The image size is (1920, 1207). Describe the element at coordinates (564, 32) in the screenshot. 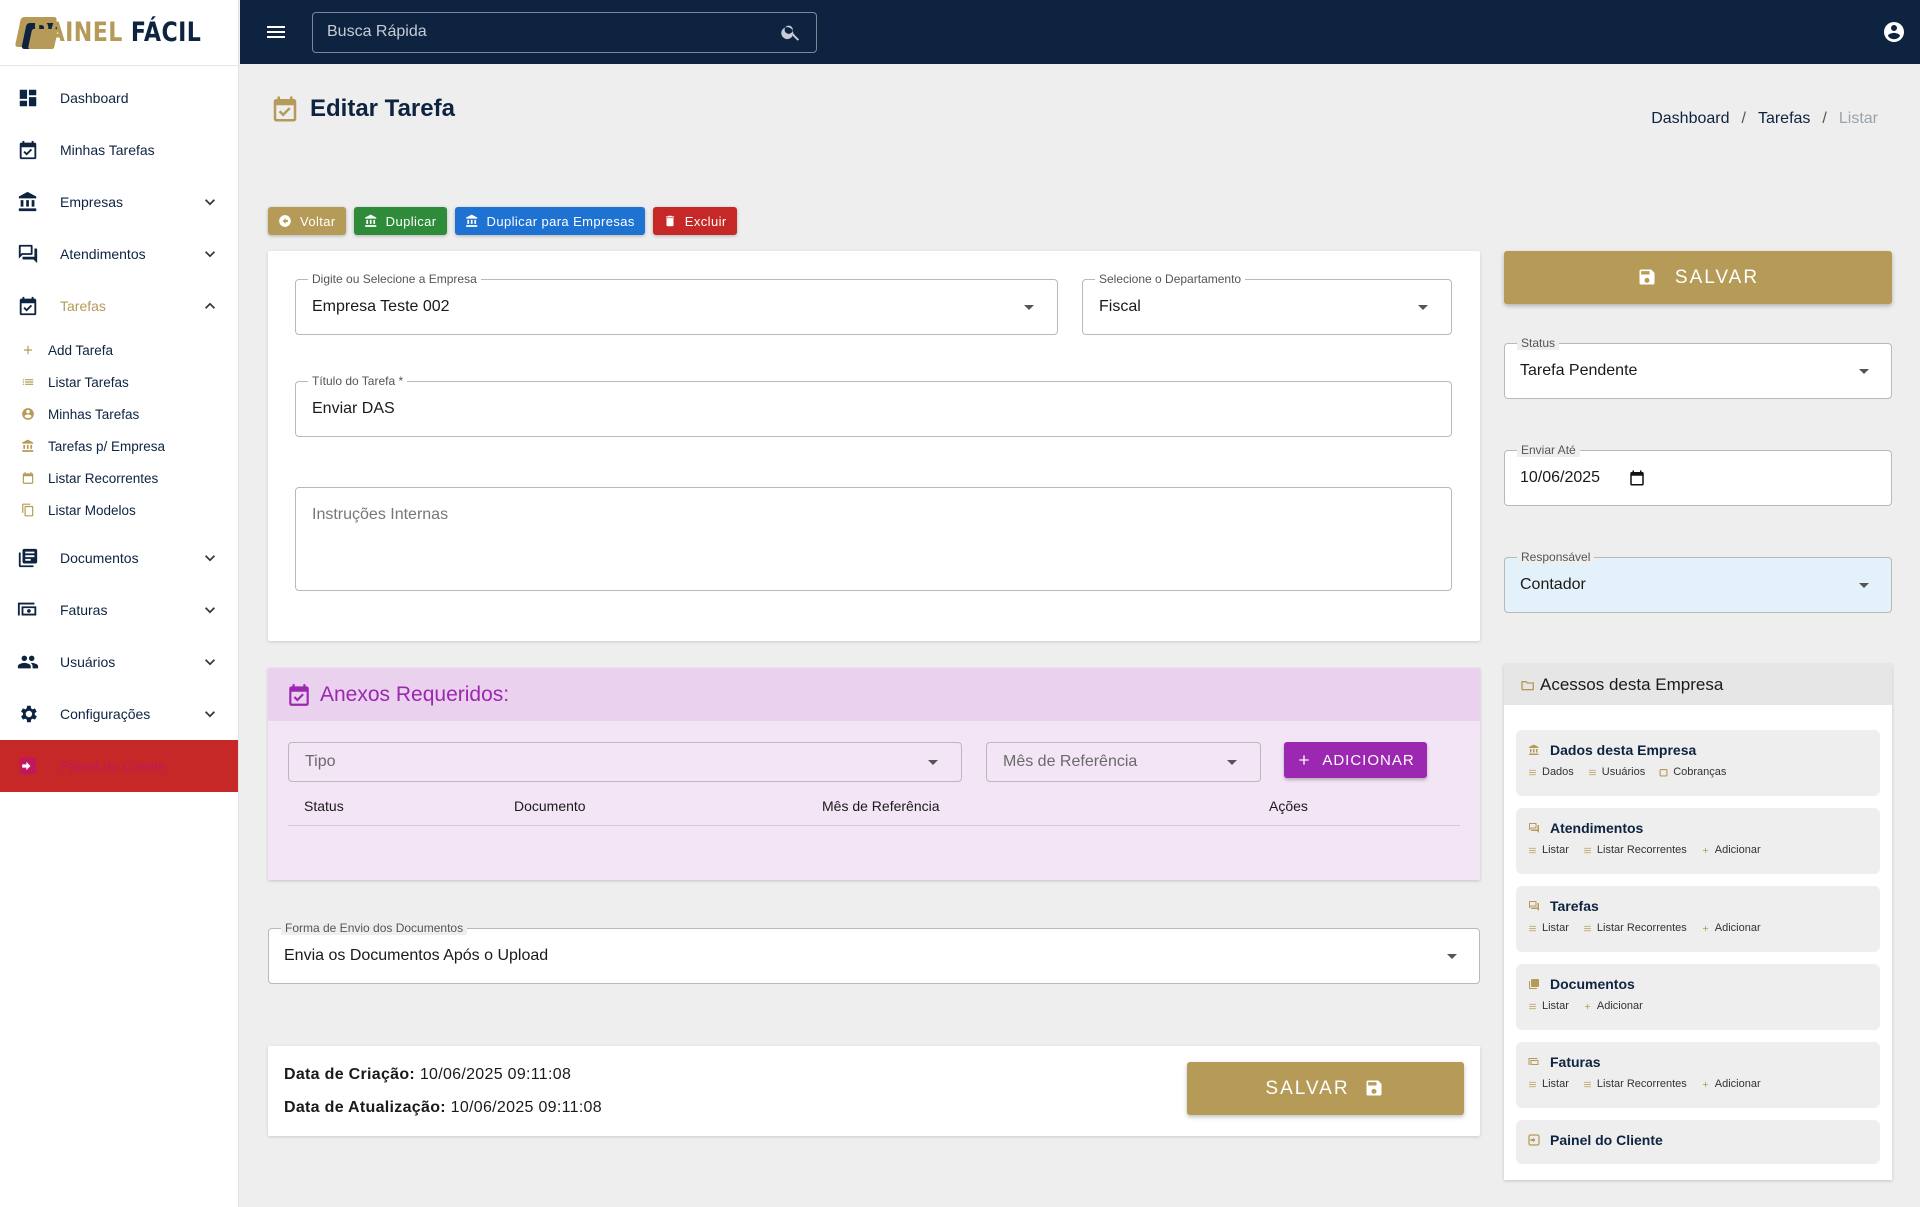

I see `search-input: Busca Rápida` at that location.